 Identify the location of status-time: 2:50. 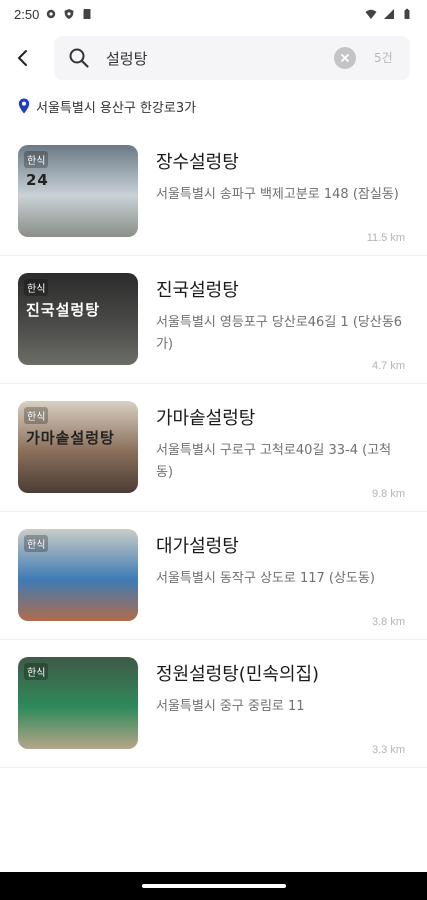
(27, 14).